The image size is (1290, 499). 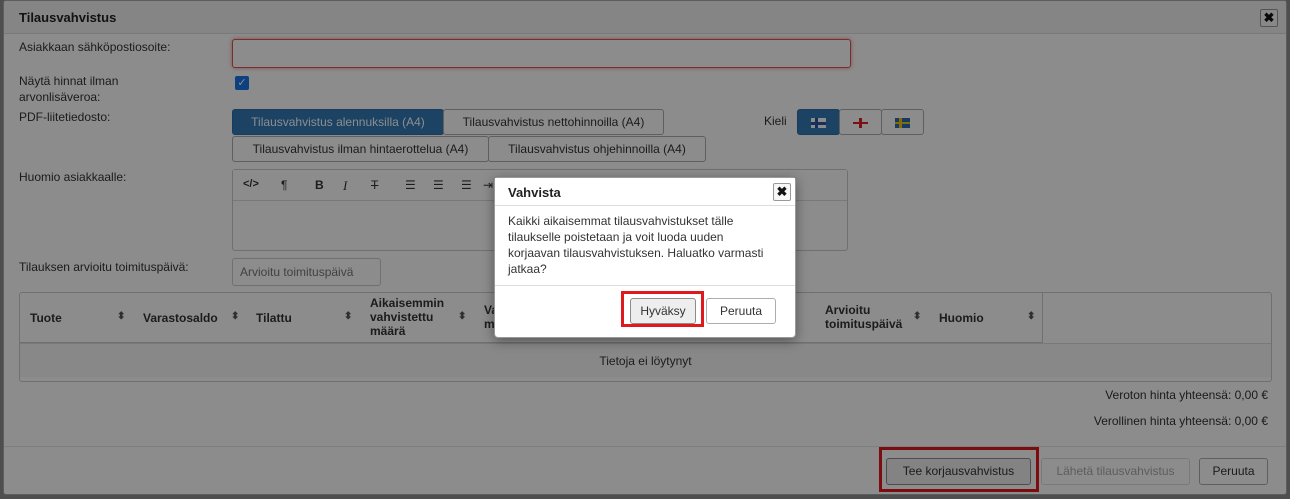 What do you see at coordinates (741, 311) in the screenshot?
I see `confirm-cancel-button: Peruuta` at bounding box center [741, 311].